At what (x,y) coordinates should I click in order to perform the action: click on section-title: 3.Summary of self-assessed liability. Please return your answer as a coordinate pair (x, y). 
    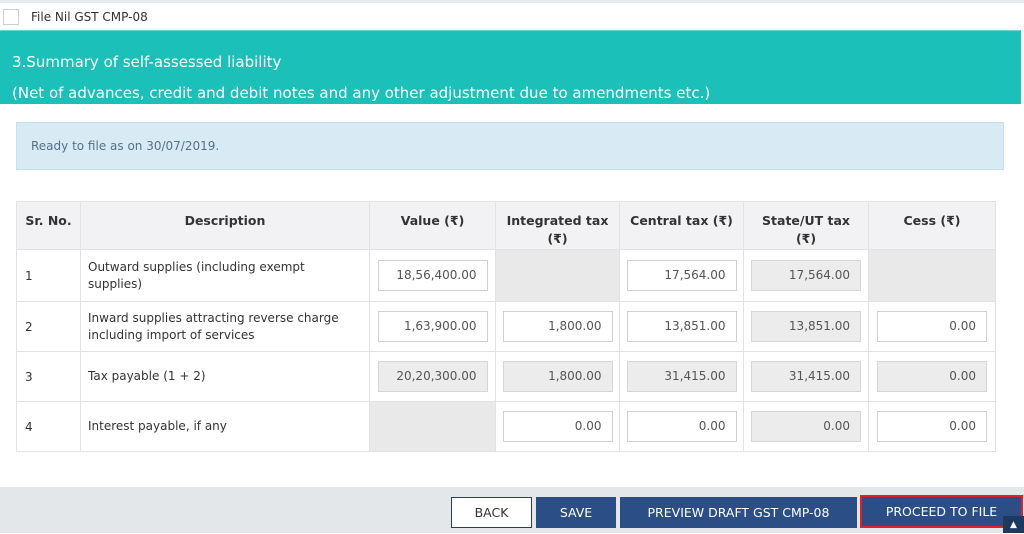
    Looking at the image, I should click on (147, 62).